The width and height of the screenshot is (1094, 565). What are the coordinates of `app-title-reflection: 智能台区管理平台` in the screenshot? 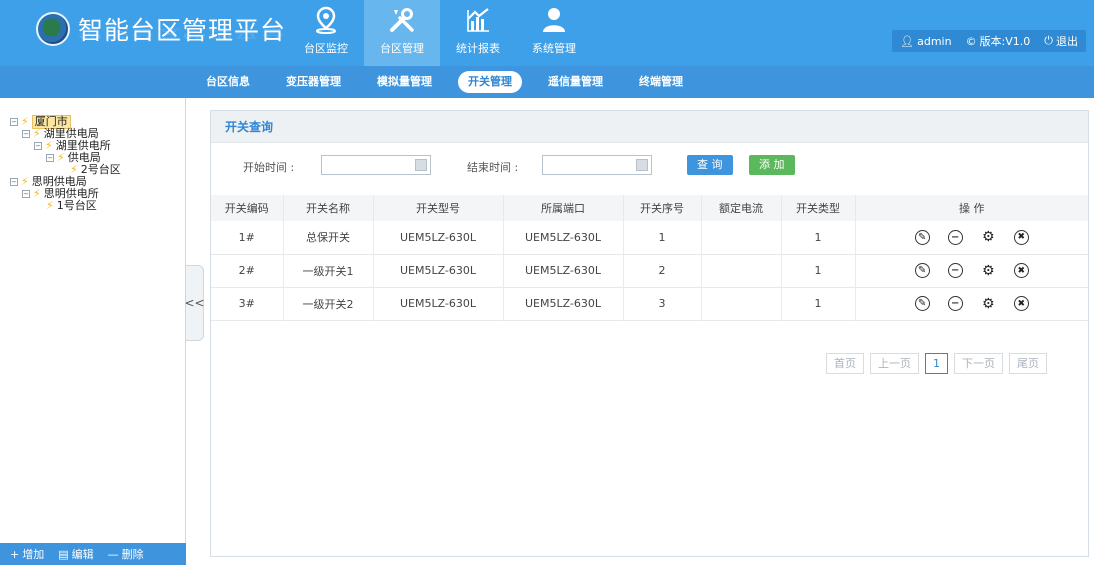 It's located at (182, 33).